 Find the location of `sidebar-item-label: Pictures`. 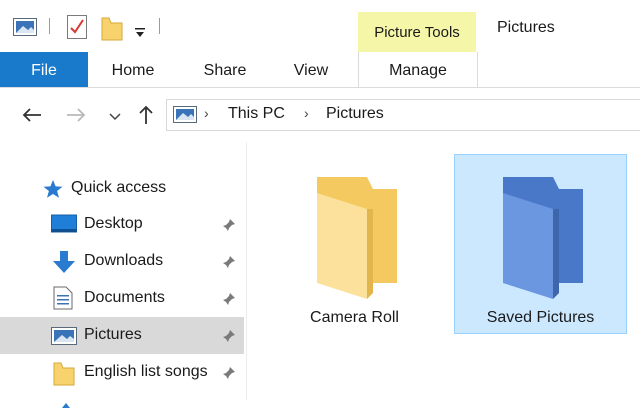

sidebar-item-label: Pictures is located at coordinates (113, 334).